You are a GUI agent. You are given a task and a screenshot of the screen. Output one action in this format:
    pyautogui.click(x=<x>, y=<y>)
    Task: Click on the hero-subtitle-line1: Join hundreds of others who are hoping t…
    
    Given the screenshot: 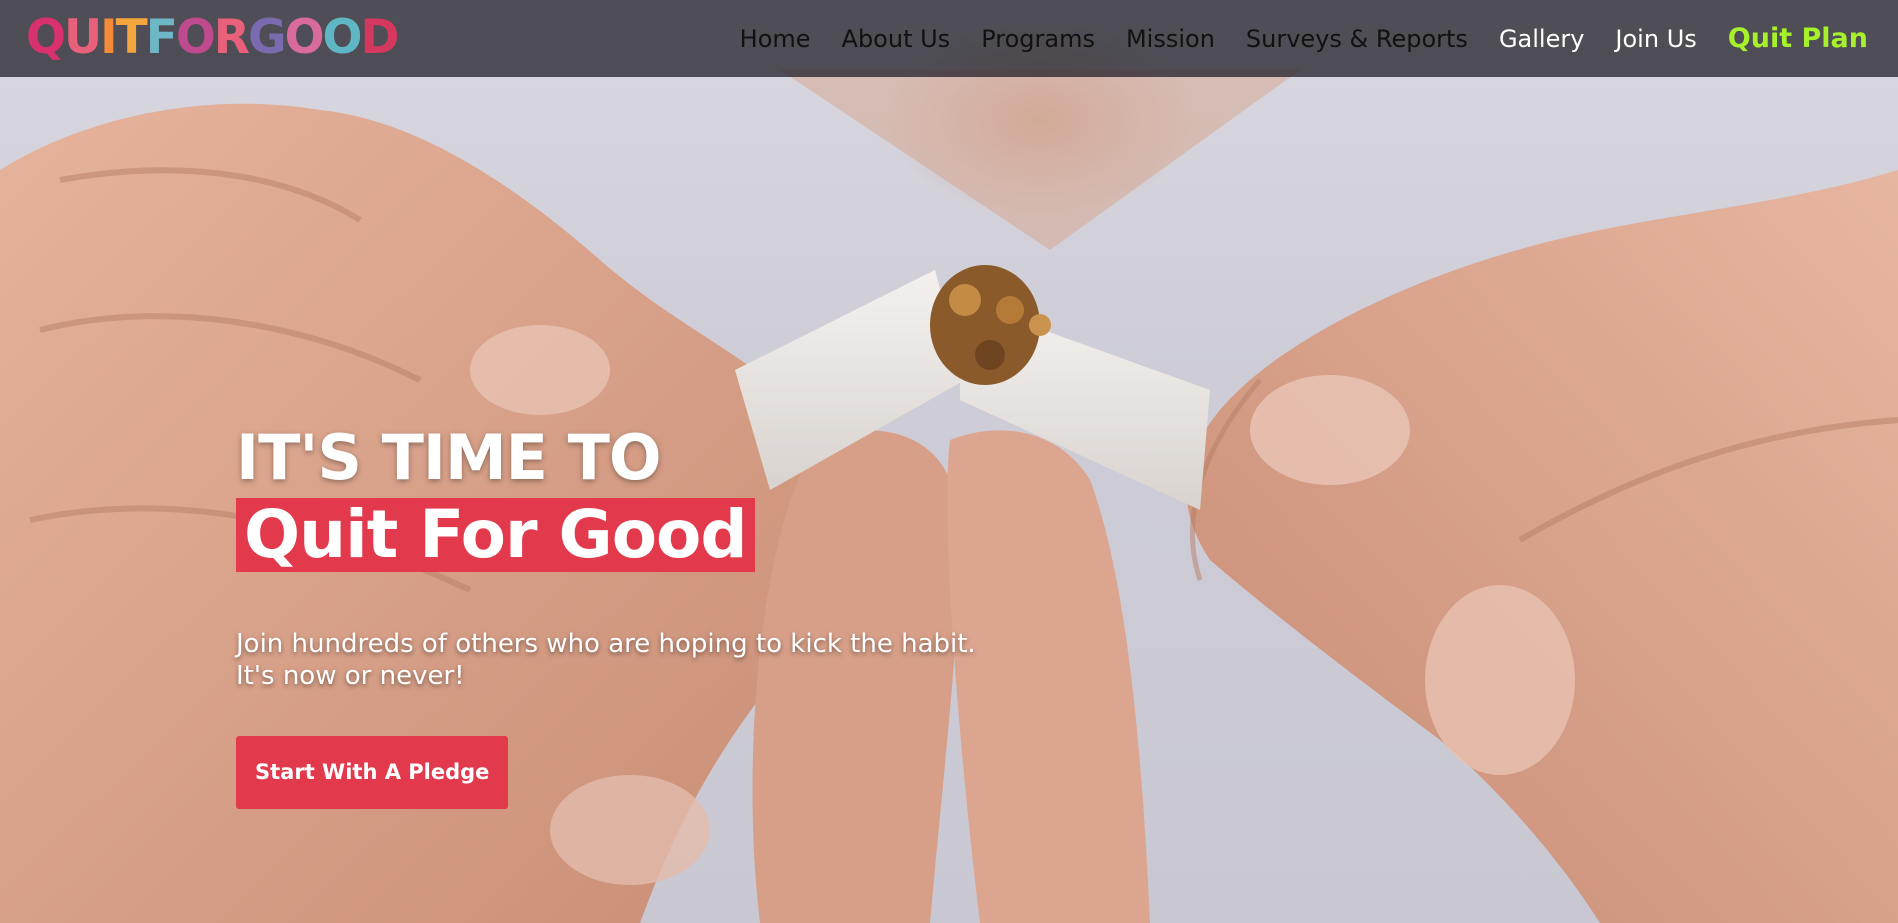 What is the action you would take?
    pyautogui.click(x=606, y=644)
    